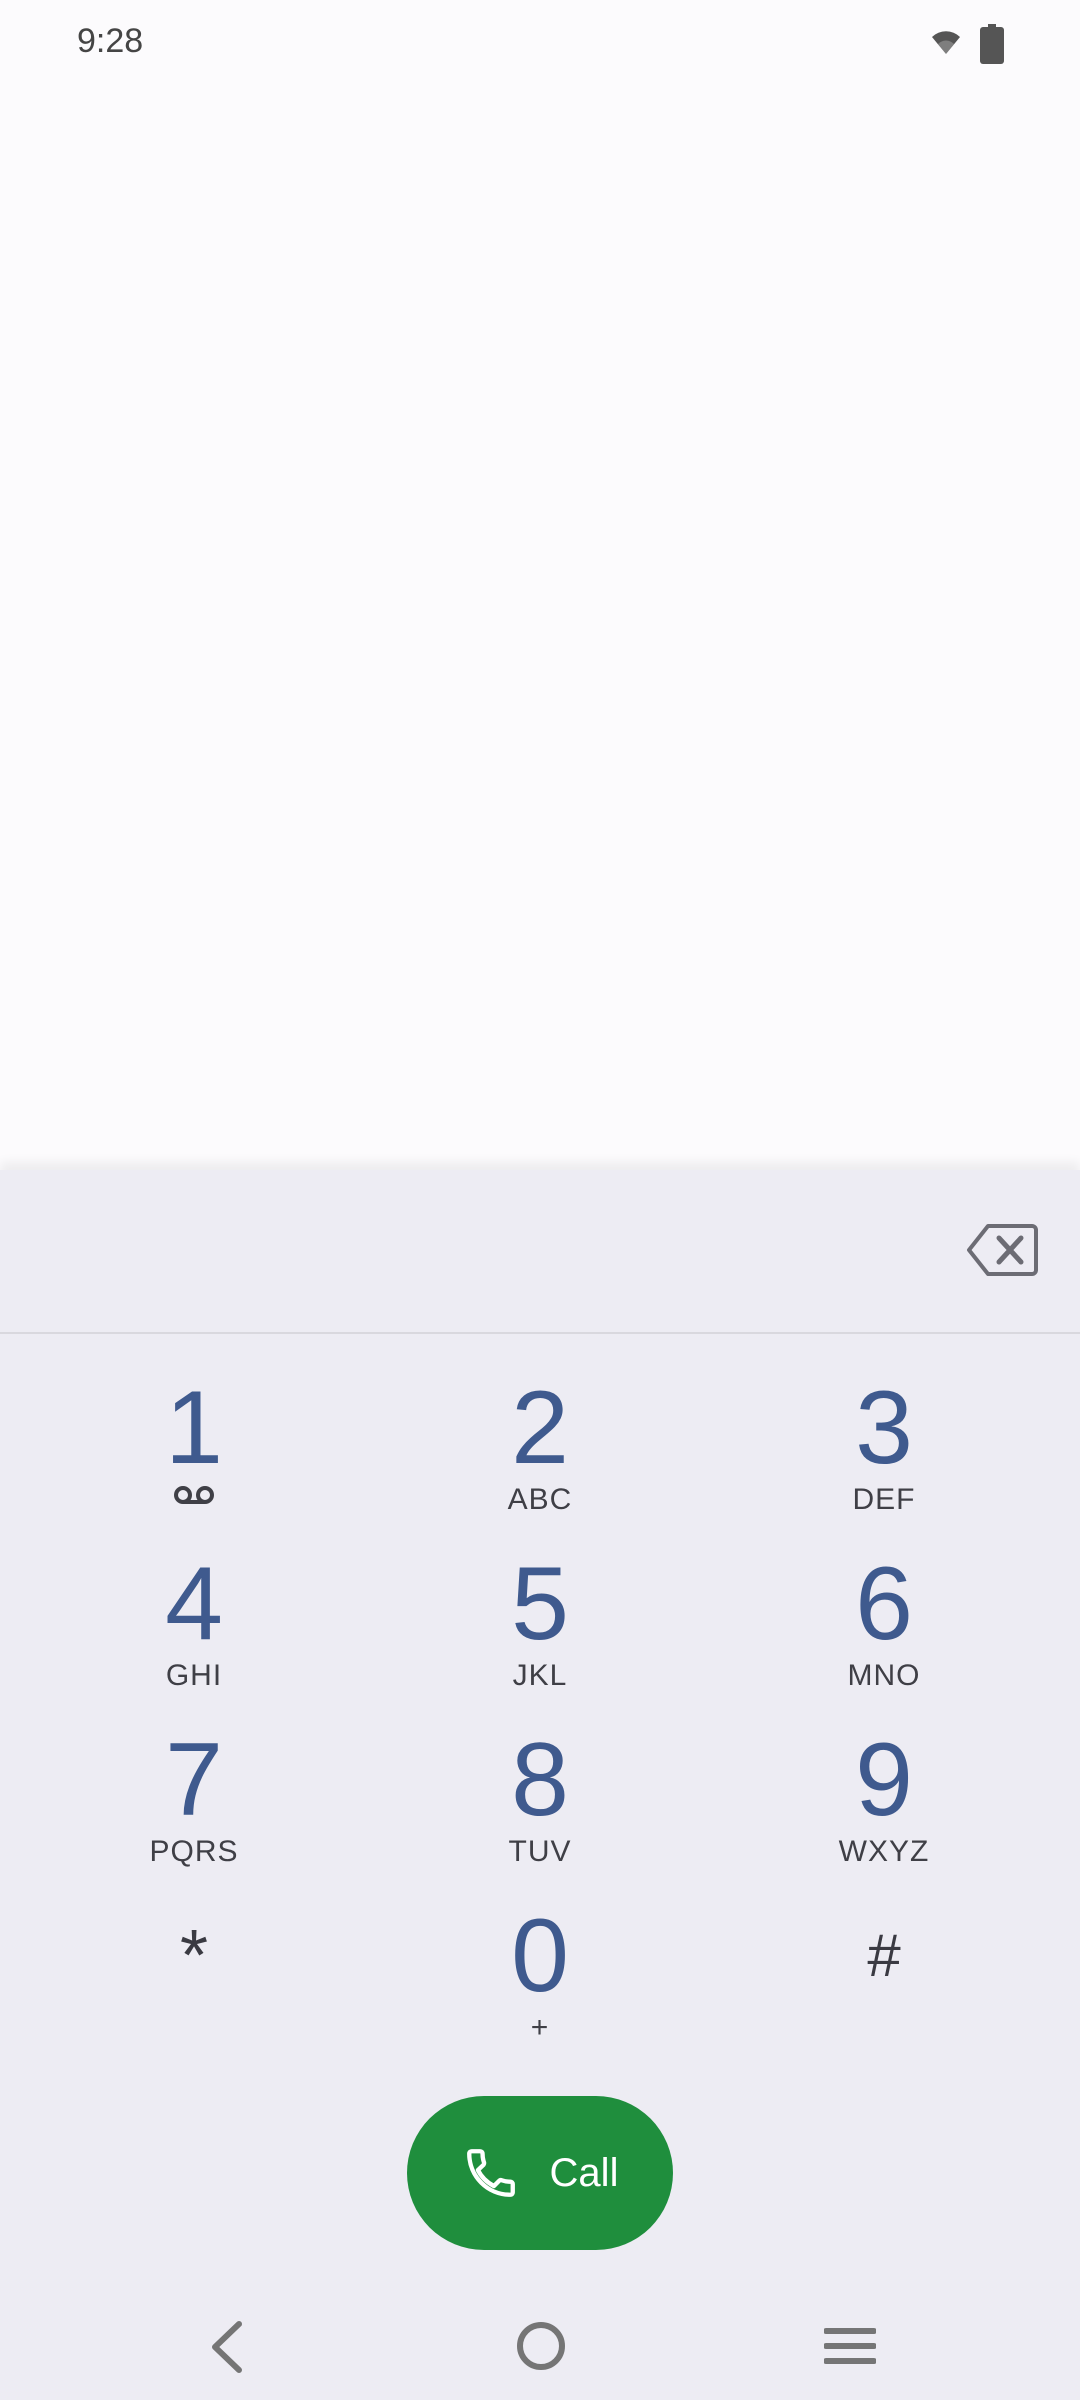 This screenshot has width=1080, height=2400. What do you see at coordinates (946, 42) in the screenshot?
I see `wifi-icon` at bounding box center [946, 42].